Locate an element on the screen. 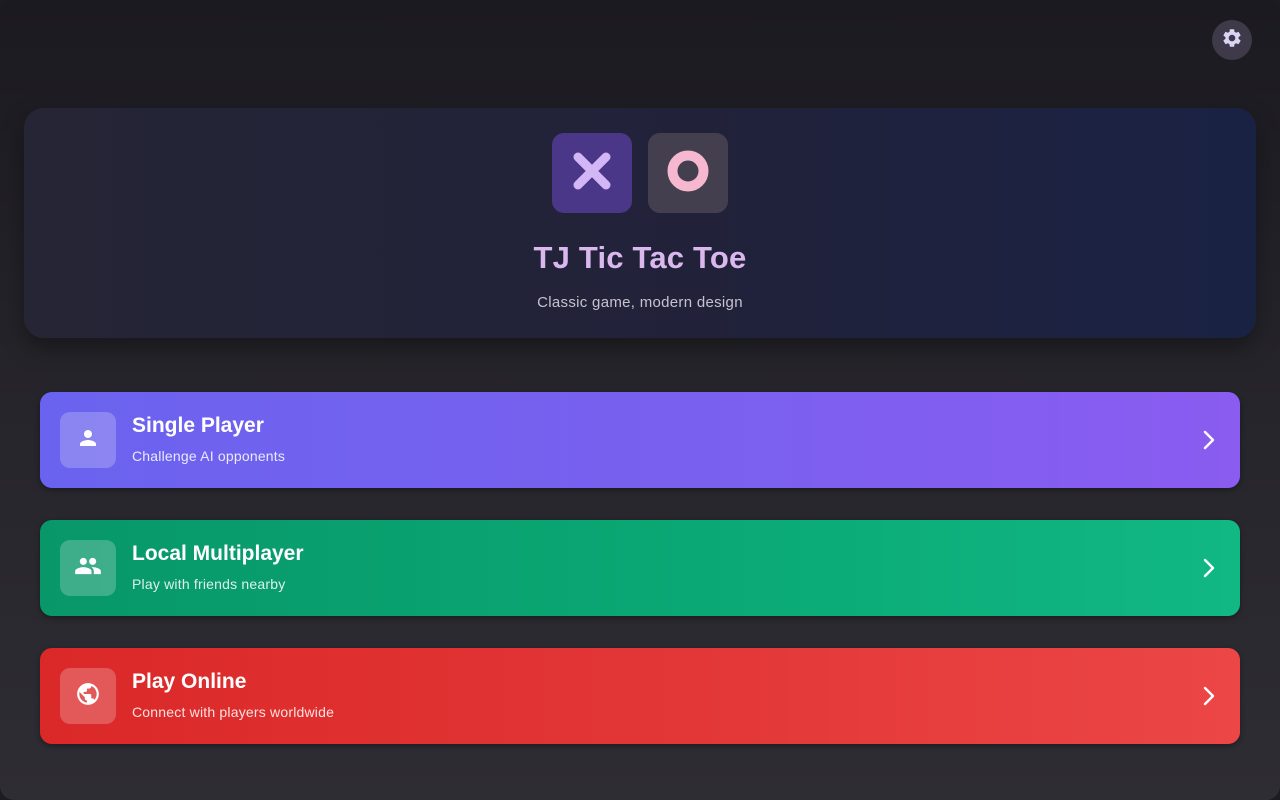 This screenshot has height=800, width=1280. local-multiplayer-icon-box is located at coordinates (88, 568).